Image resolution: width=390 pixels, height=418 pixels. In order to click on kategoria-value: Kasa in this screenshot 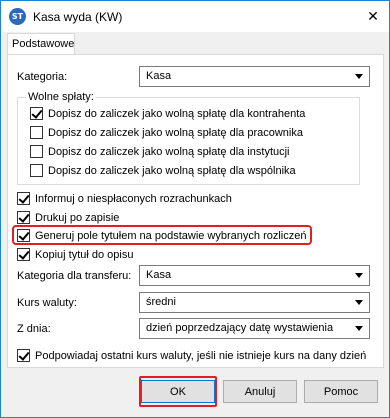, I will do `click(159, 76)`.